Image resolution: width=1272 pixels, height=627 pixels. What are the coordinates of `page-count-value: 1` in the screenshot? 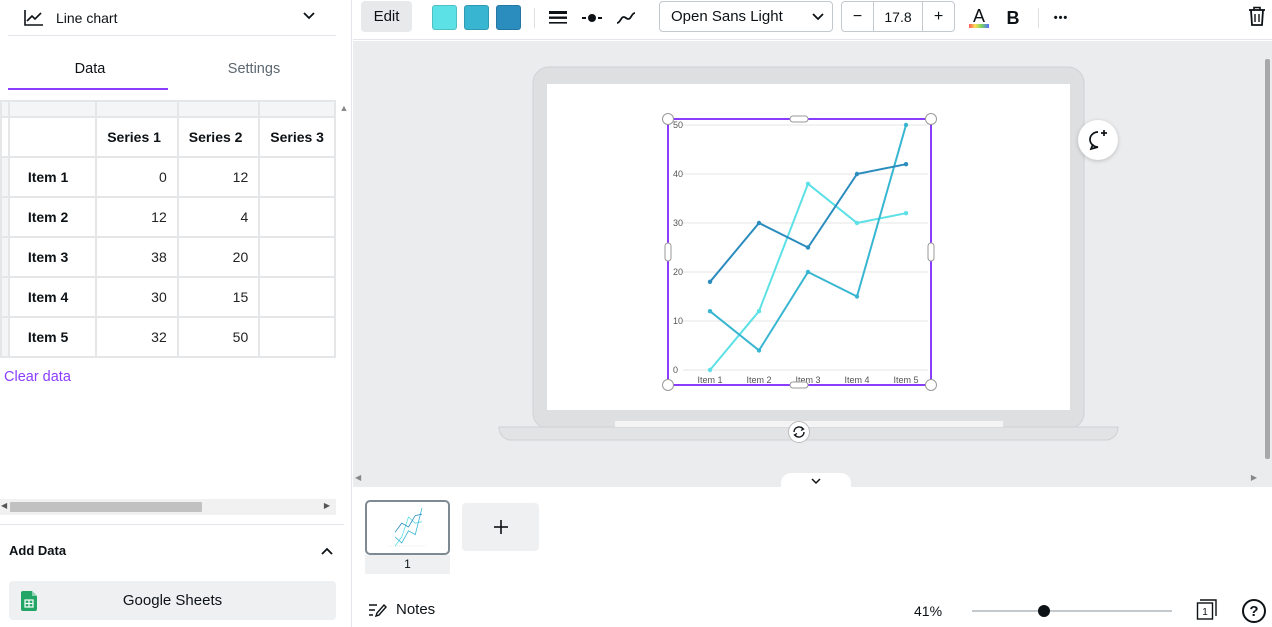 It's located at (1205, 612).